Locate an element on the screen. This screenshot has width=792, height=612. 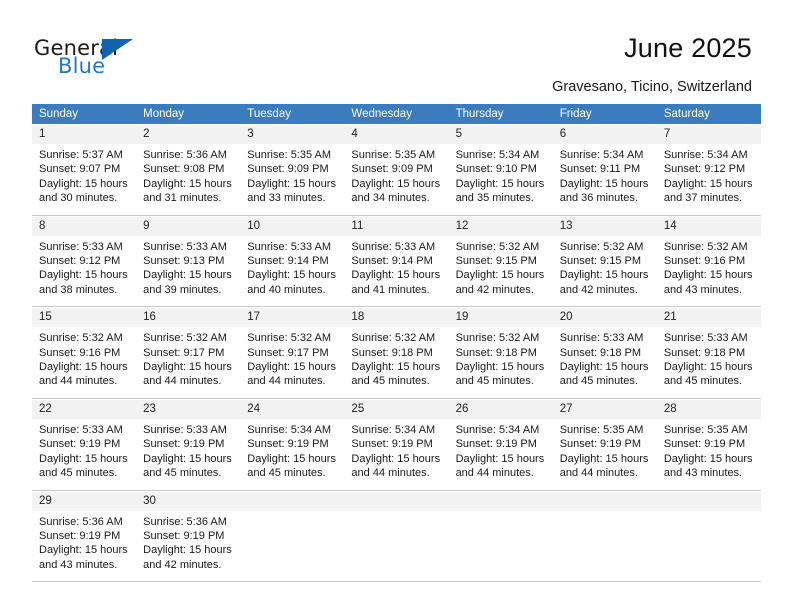
day-number: 17 is located at coordinates (292, 317).